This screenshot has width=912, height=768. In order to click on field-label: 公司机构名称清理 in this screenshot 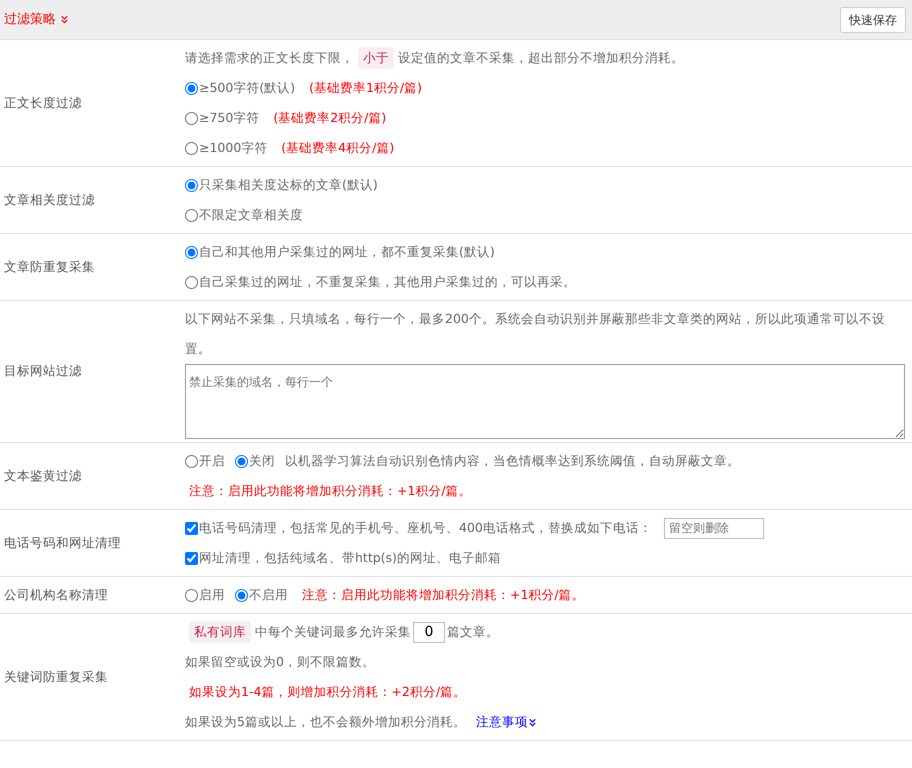, I will do `click(56, 595)`.